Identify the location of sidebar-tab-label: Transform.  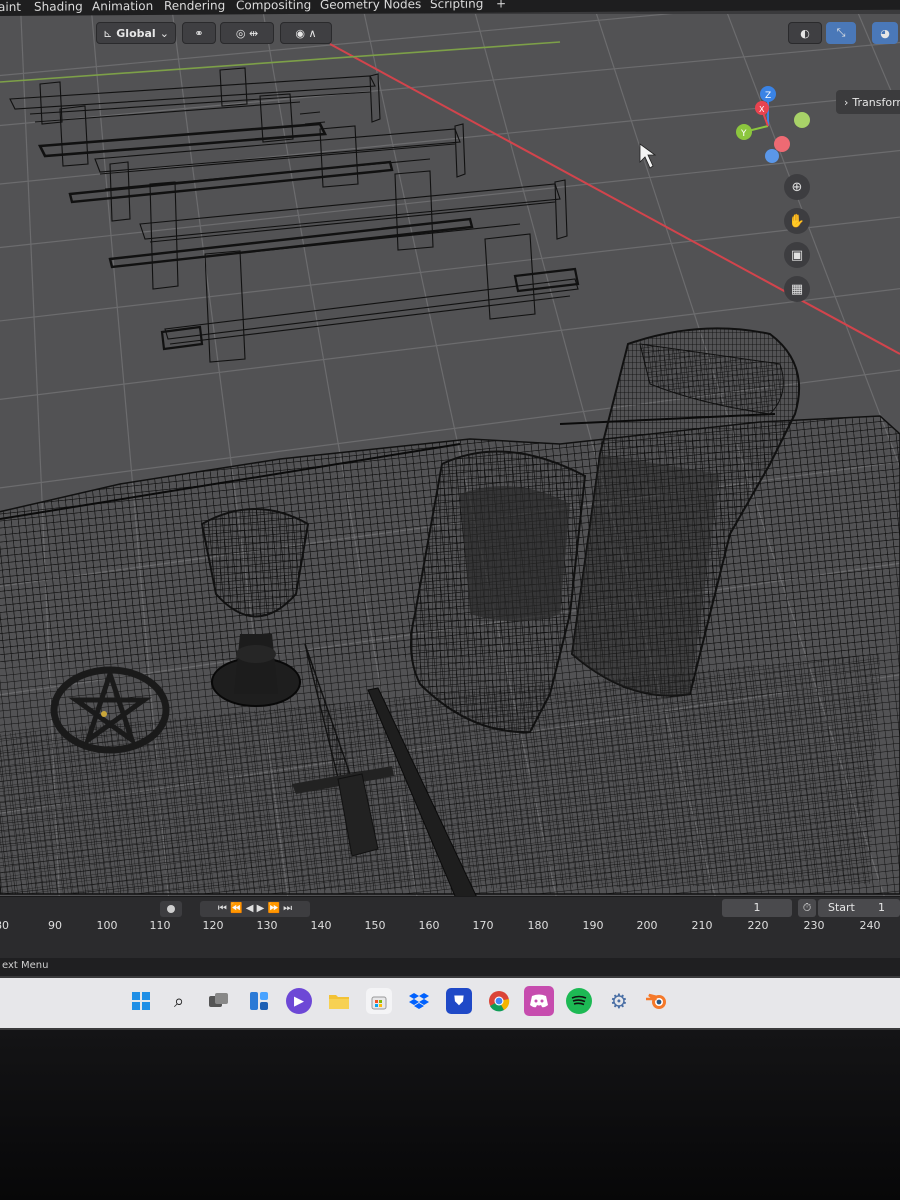
(876, 102).